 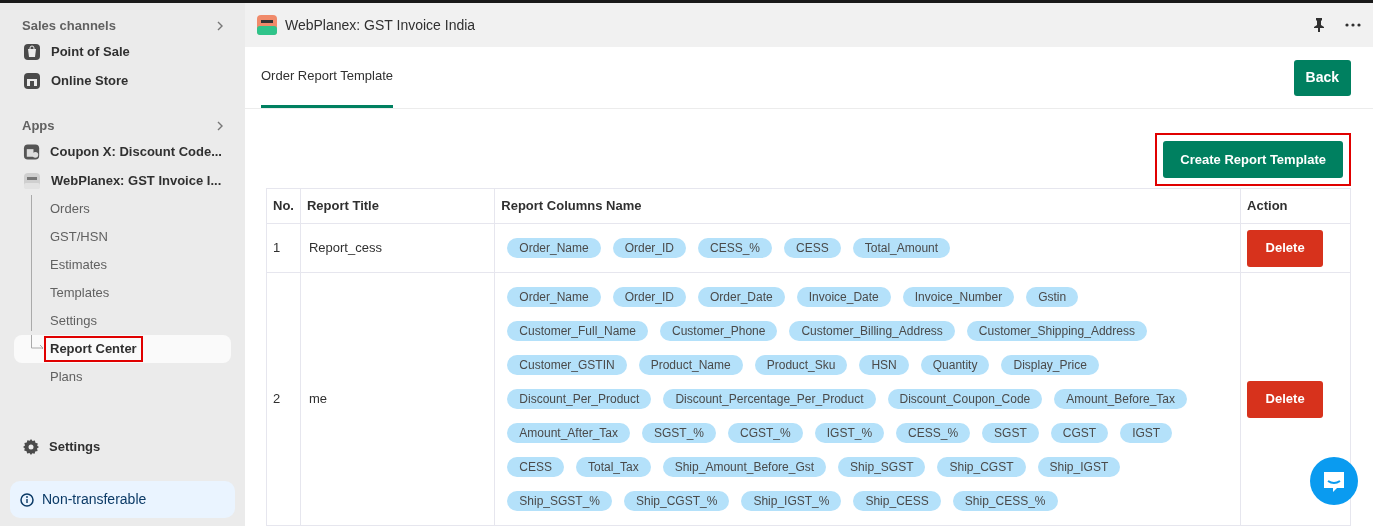 What do you see at coordinates (32, 52) in the screenshot?
I see `bag-icon` at bounding box center [32, 52].